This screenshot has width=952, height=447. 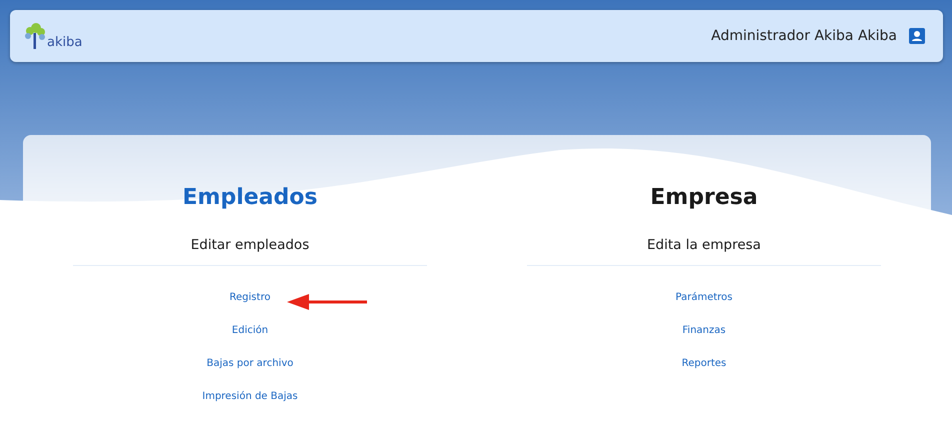 I want to click on section-subtitle: Editar empleados, so click(x=250, y=245).